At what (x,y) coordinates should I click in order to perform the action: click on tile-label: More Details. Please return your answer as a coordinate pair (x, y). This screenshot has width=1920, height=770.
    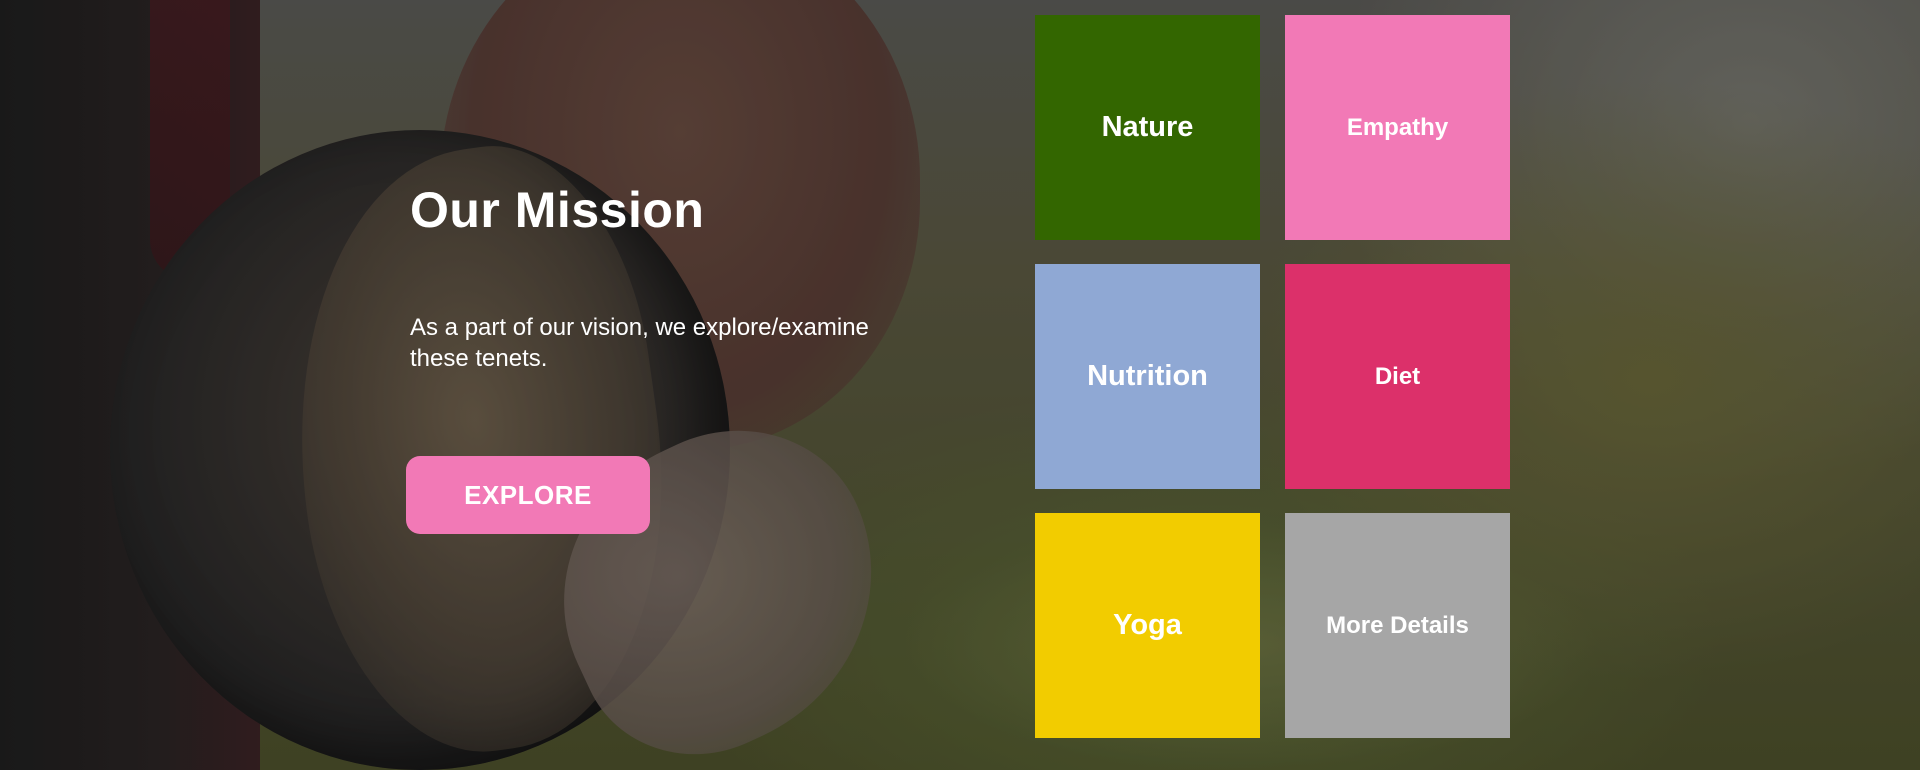
    Looking at the image, I should click on (1397, 625).